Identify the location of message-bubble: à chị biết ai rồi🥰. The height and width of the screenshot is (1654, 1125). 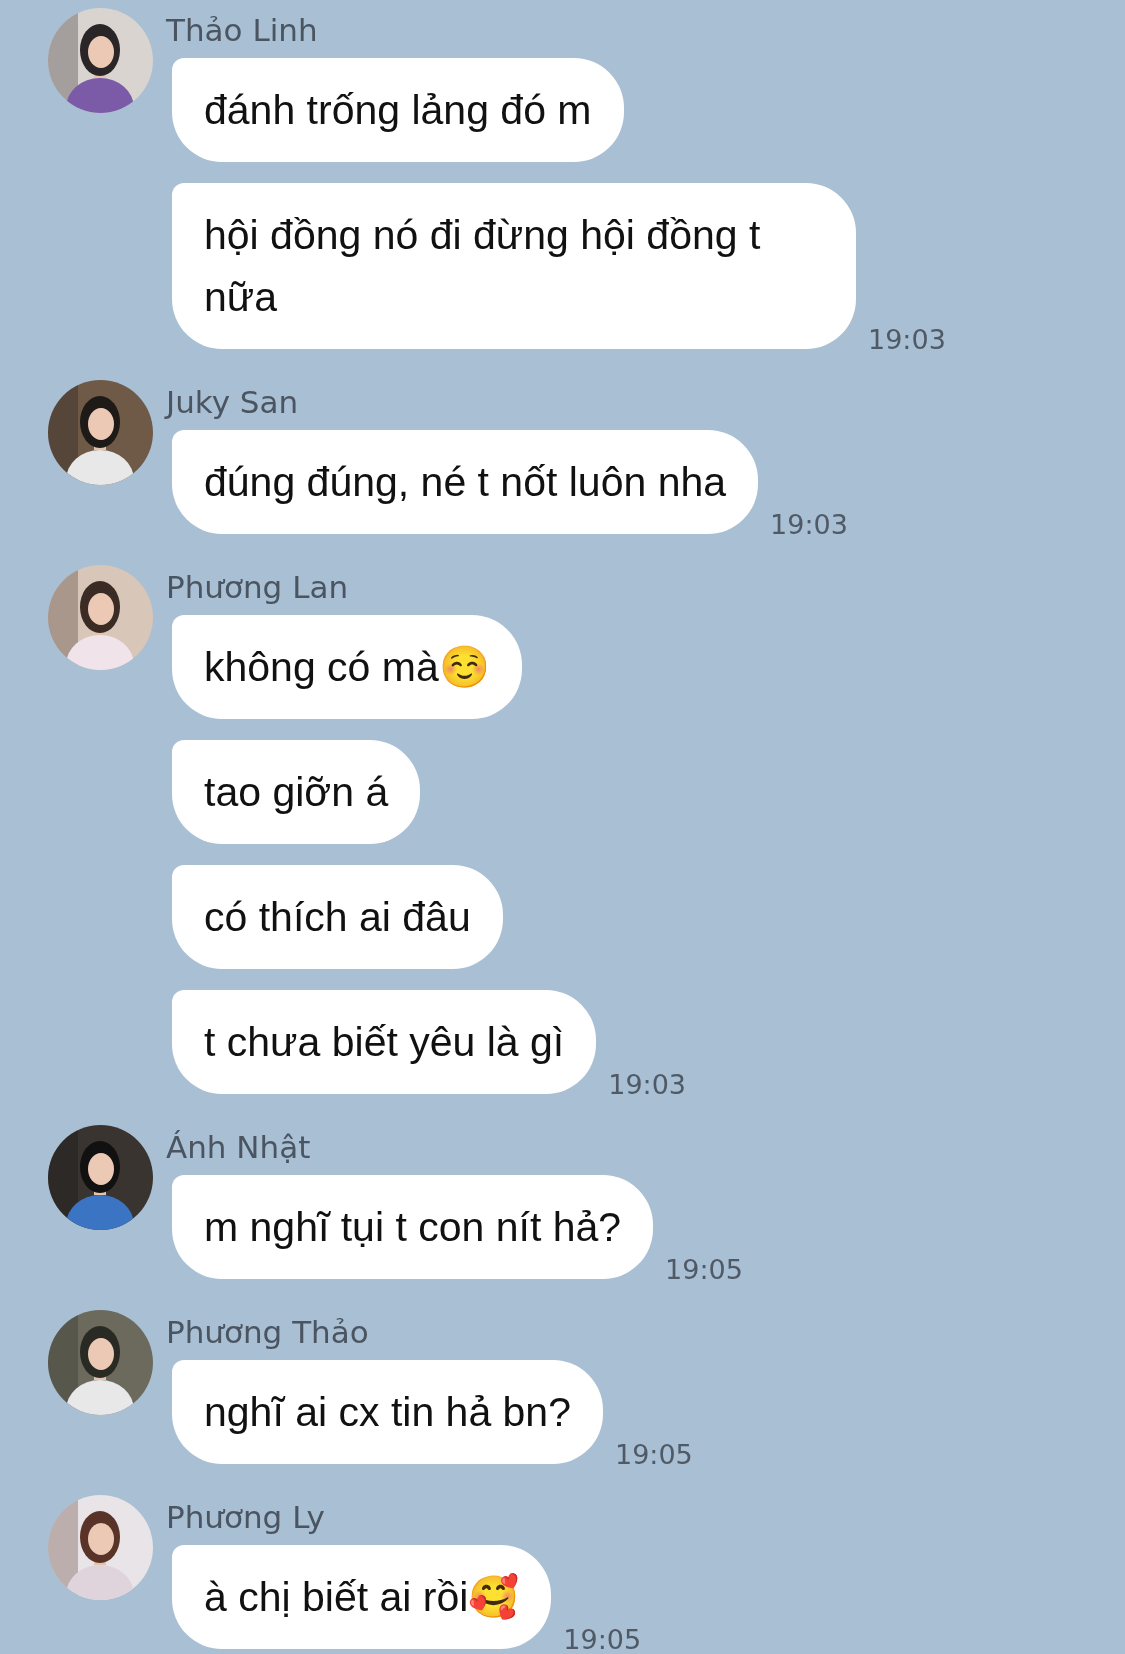
(362, 1597).